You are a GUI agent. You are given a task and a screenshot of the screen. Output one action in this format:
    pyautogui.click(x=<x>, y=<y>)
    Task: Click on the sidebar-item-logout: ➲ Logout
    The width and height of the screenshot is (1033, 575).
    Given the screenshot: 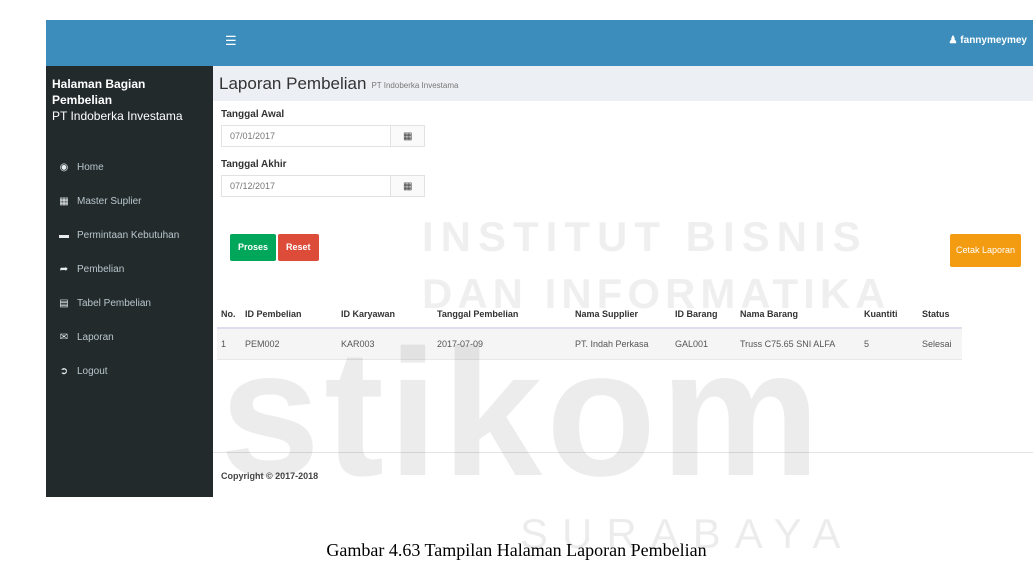 What is the action you would take?
    pyautogui.click(x=129, y=371)
    